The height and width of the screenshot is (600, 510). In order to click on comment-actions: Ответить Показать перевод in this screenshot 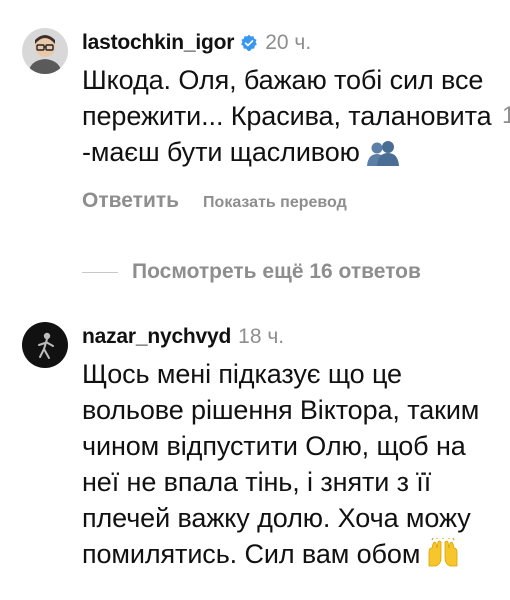, I will do `click(291, 201)`.